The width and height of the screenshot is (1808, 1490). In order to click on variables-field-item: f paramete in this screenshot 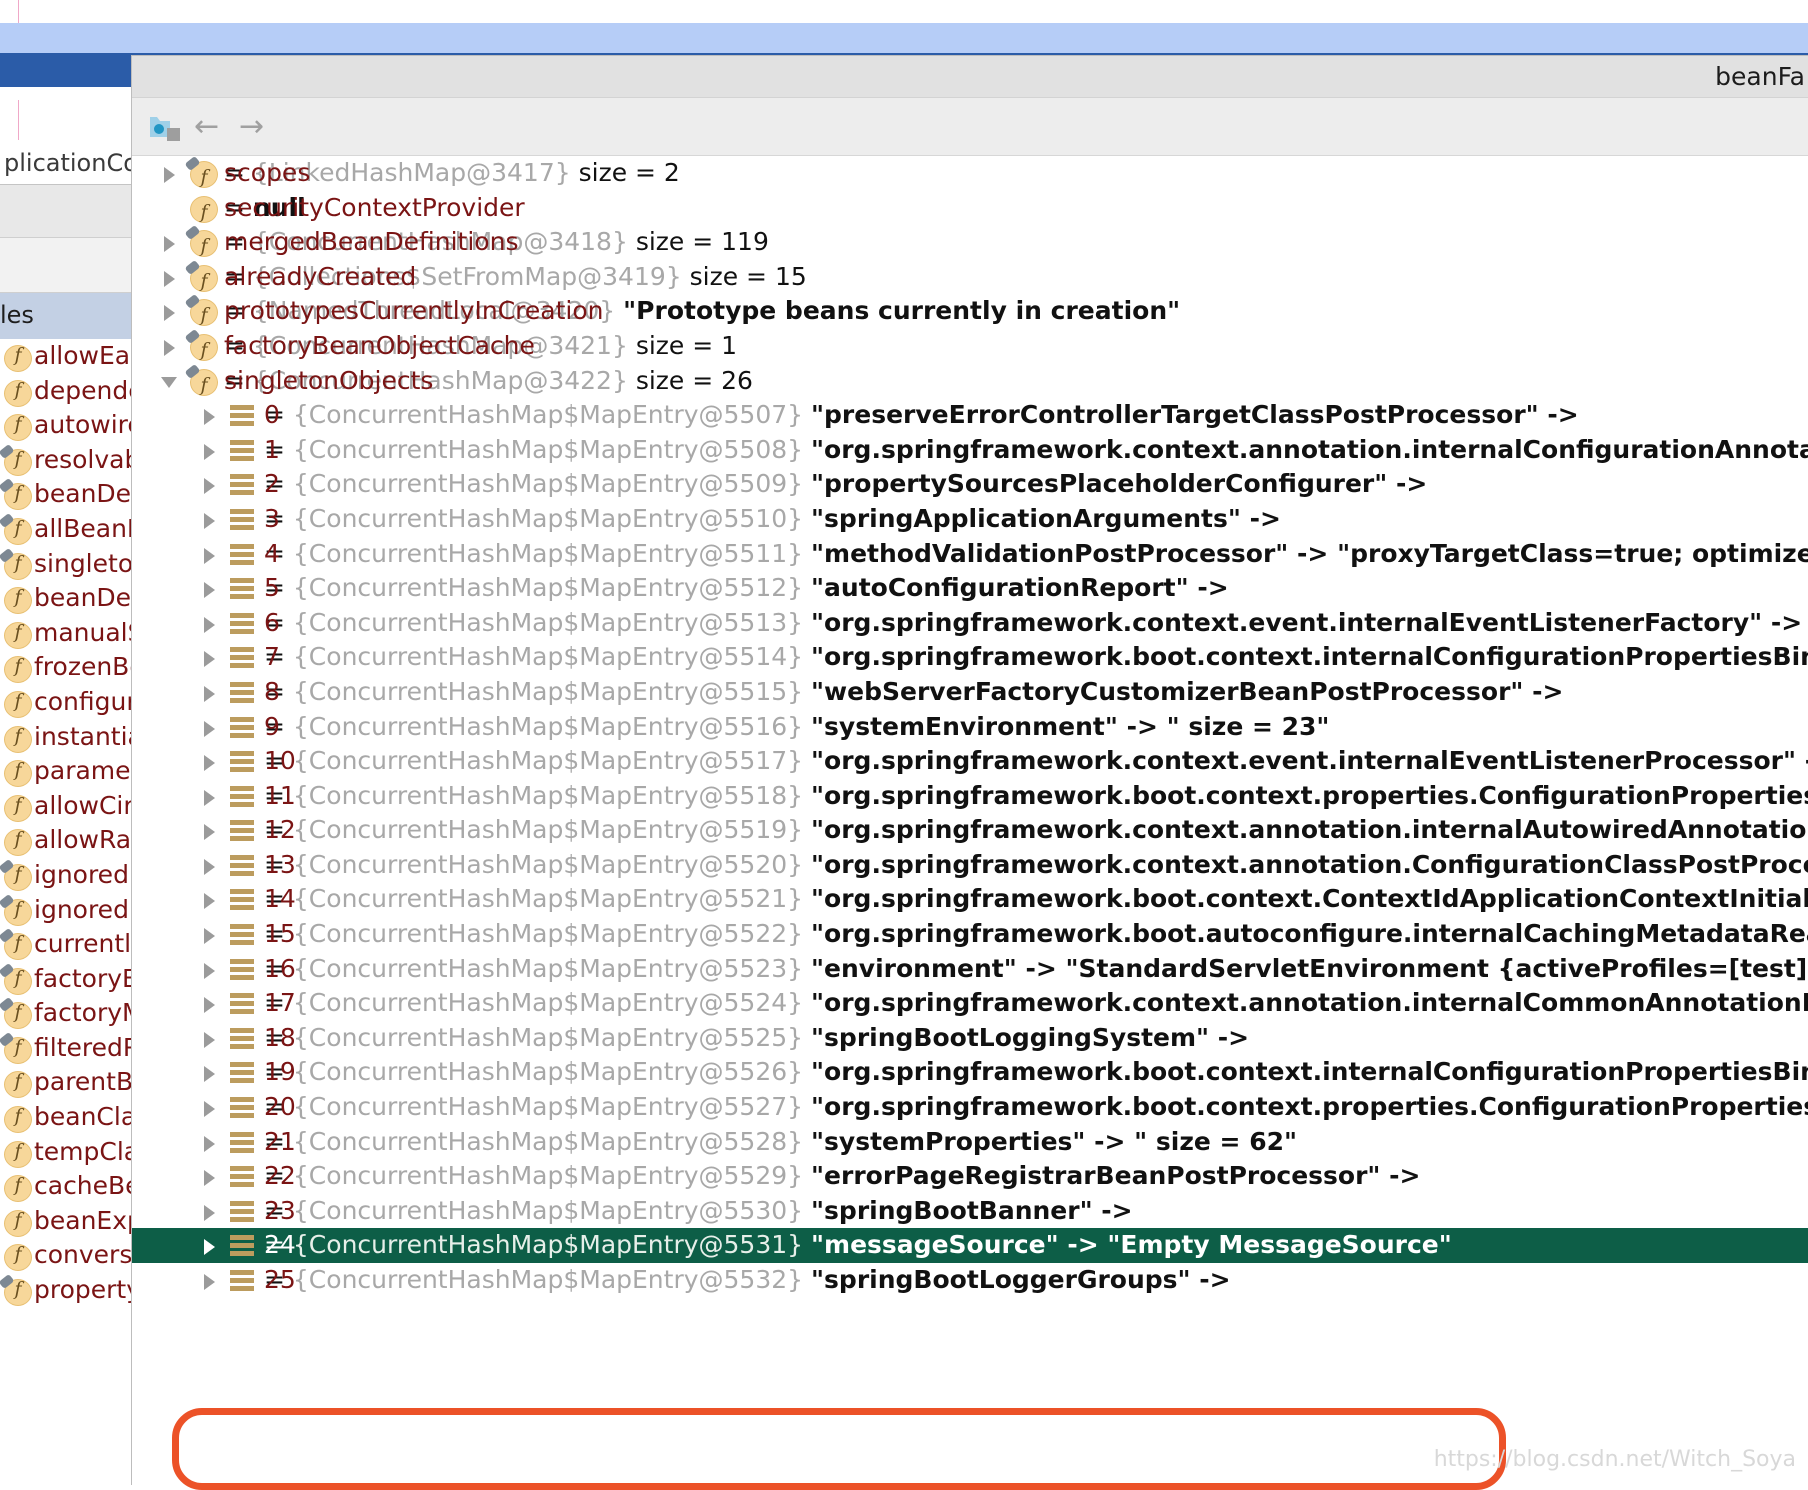, I will do `click(74, 772)`.